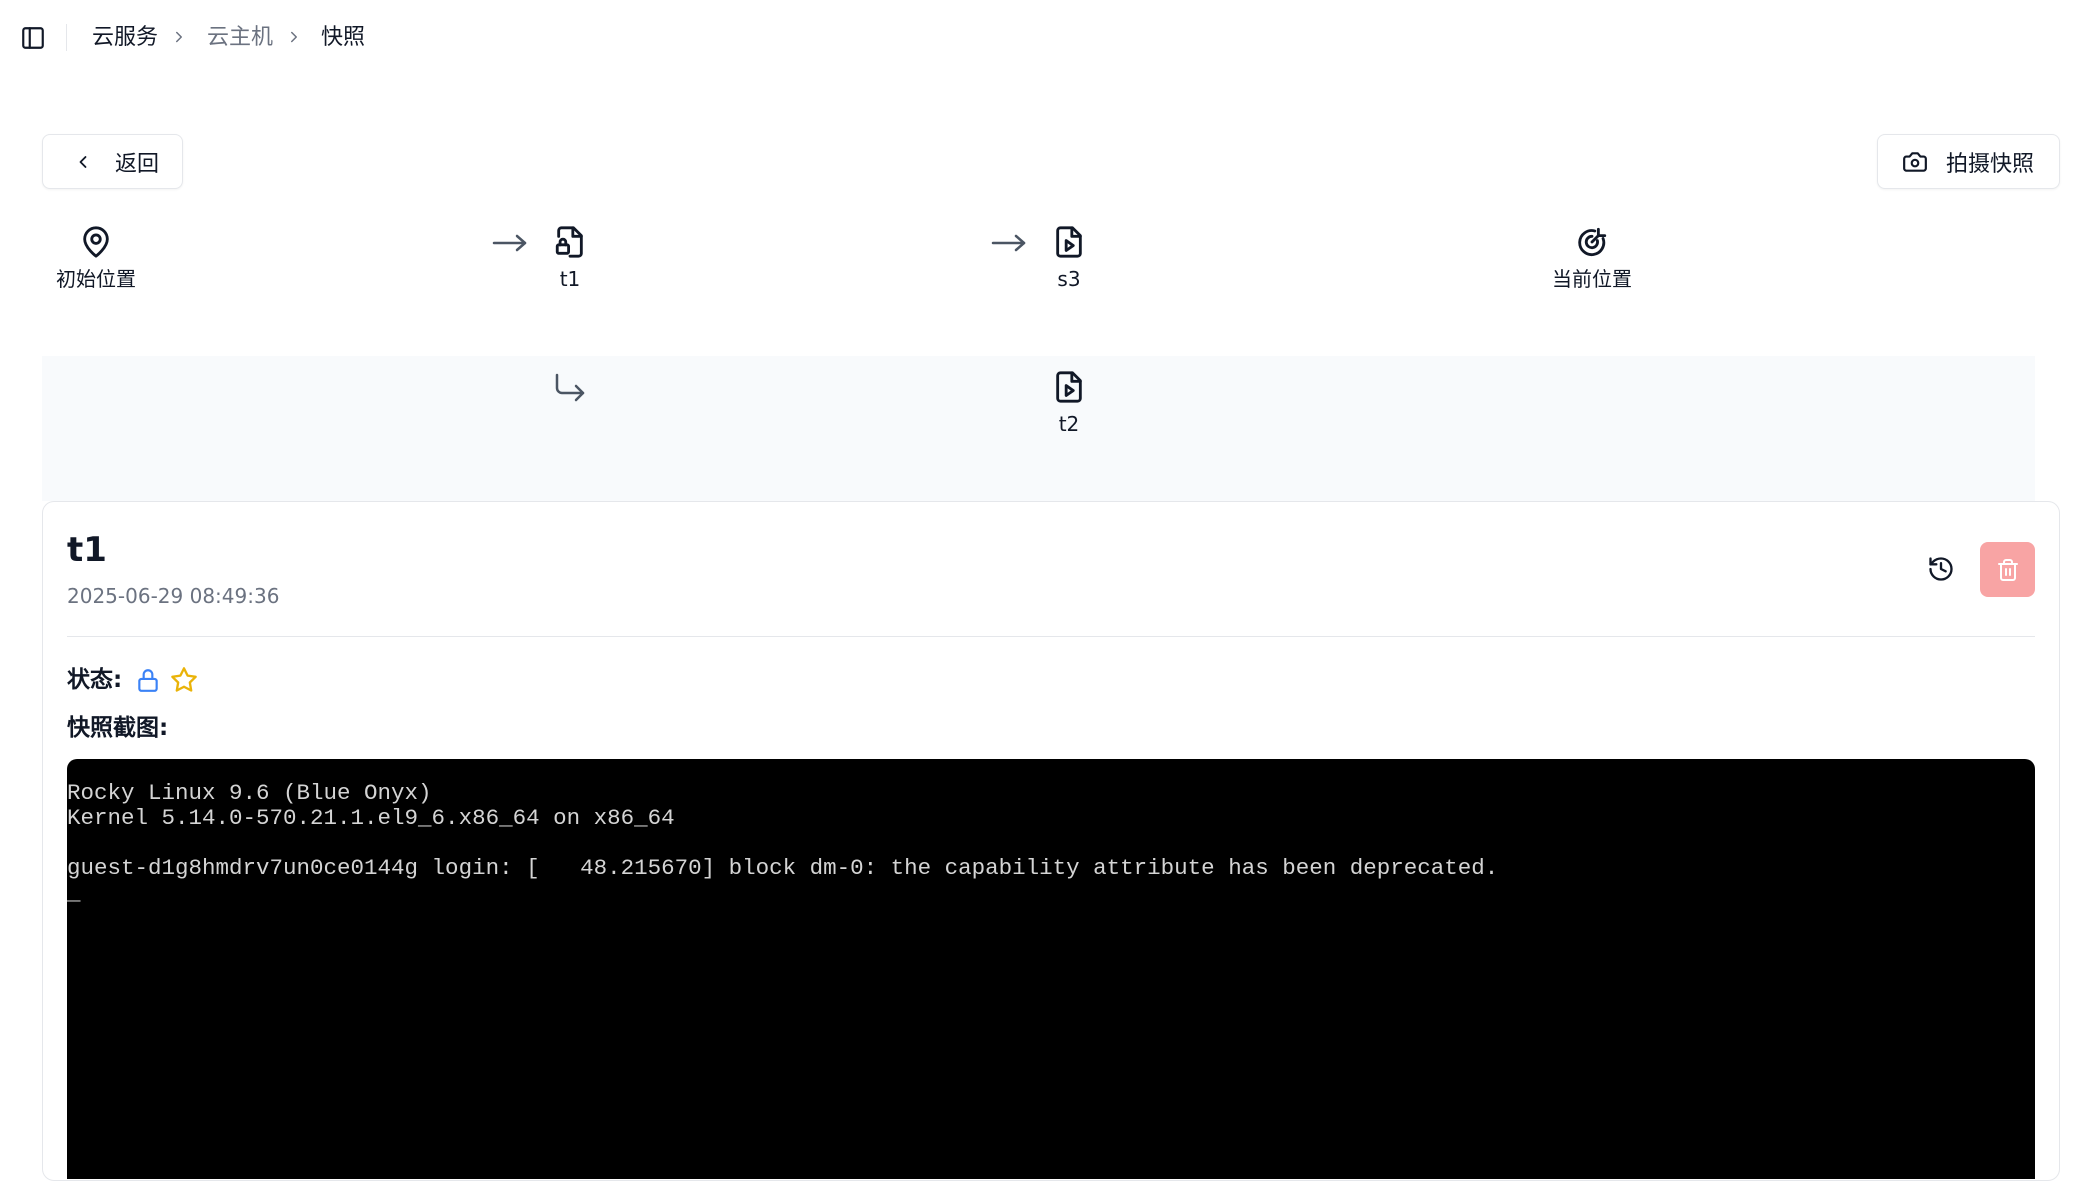 This screenshot has width=2080, height=1181. What do you see at coordinates (343, 37) in the screenshot?
I see `breadcrumb-snapshot: 快照` at bounding box center [343, 37].